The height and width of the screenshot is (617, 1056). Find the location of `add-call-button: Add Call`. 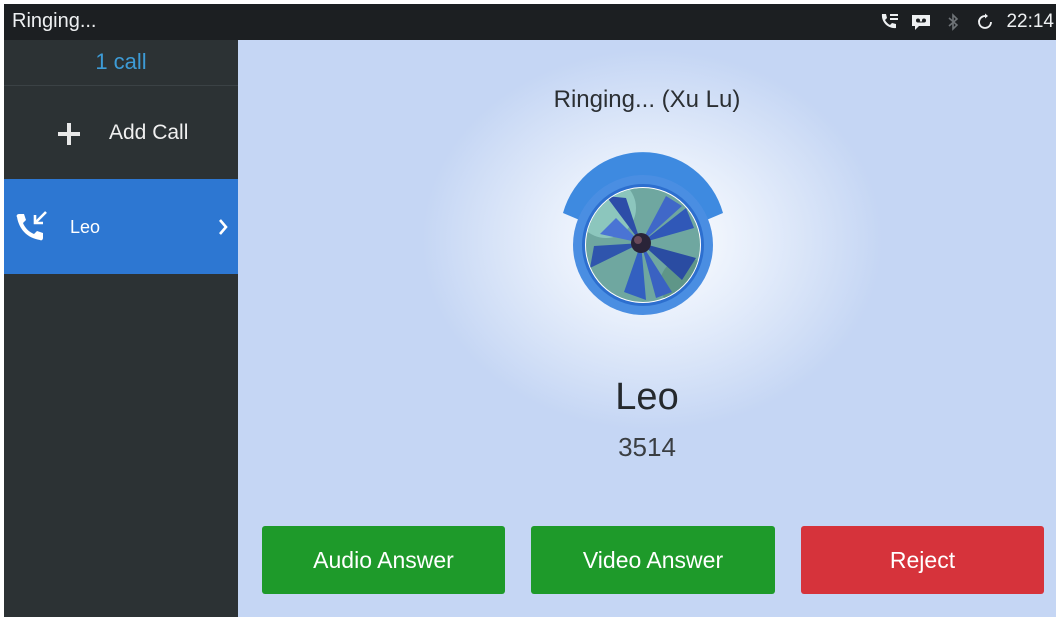

add-call-button: Add Call is located at coordinates (121, 134).